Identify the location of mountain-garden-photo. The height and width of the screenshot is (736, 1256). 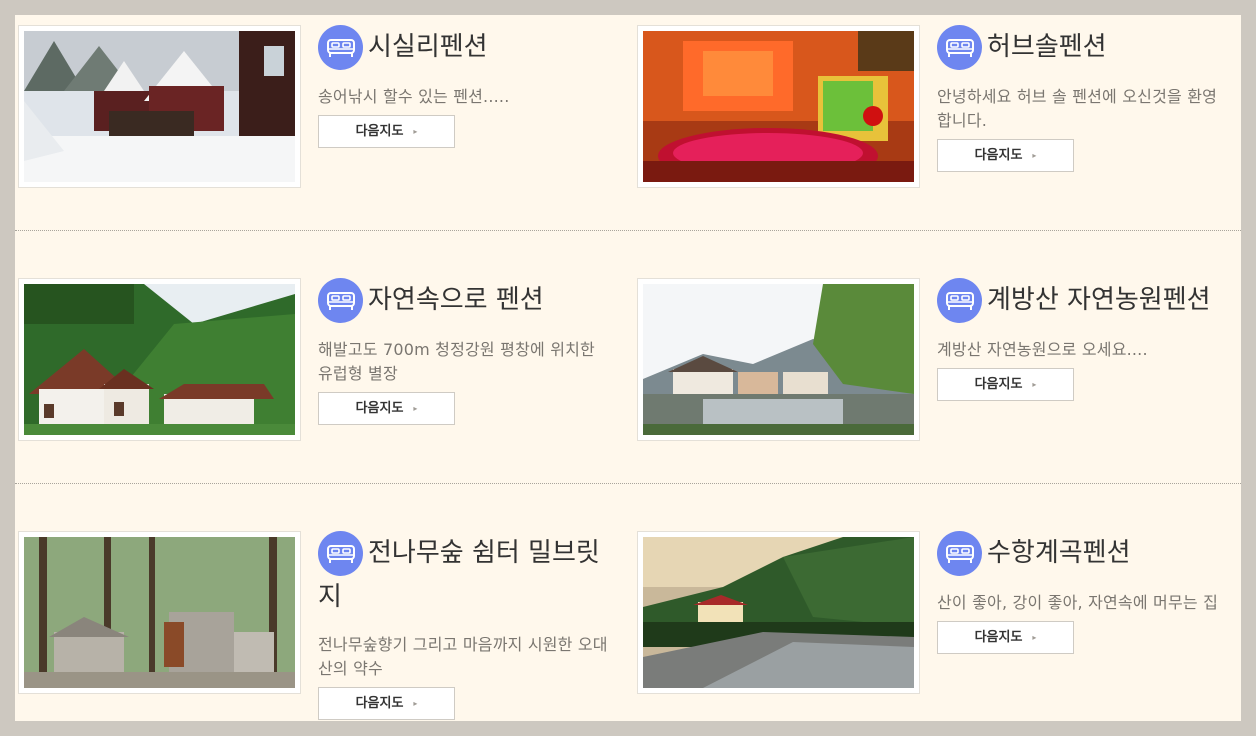
(778, 359).